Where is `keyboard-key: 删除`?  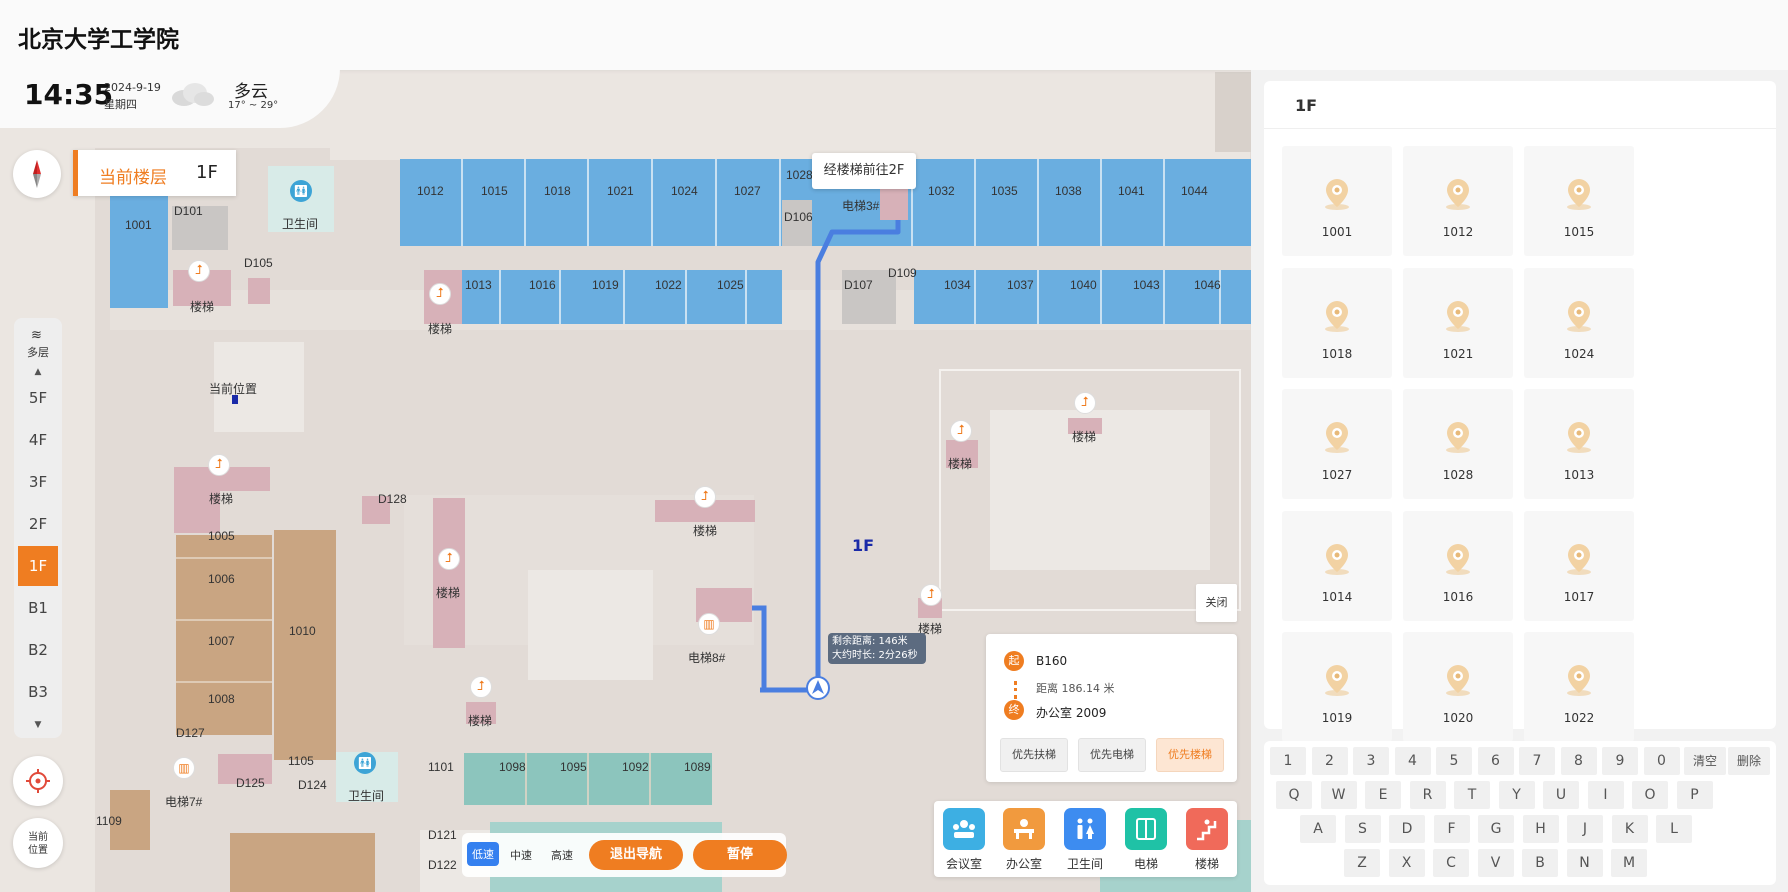 keyboard-key: 删除 is located at coordinates (1749, 761).